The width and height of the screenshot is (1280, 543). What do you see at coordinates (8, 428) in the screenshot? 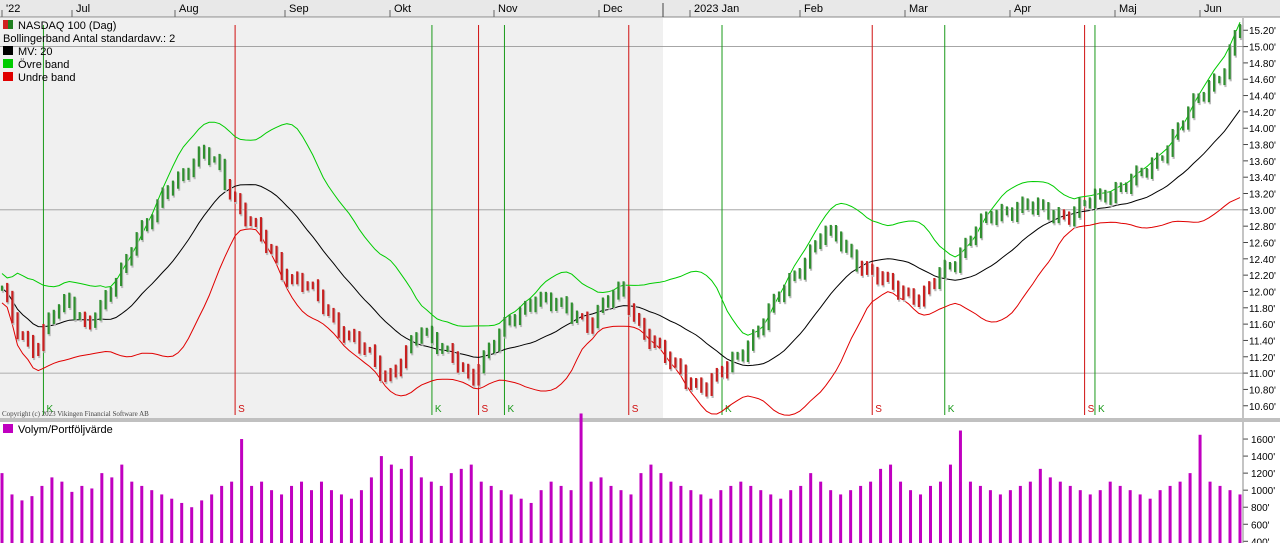
I see `legend-swatch-volume` at bounding box center [8, 428].